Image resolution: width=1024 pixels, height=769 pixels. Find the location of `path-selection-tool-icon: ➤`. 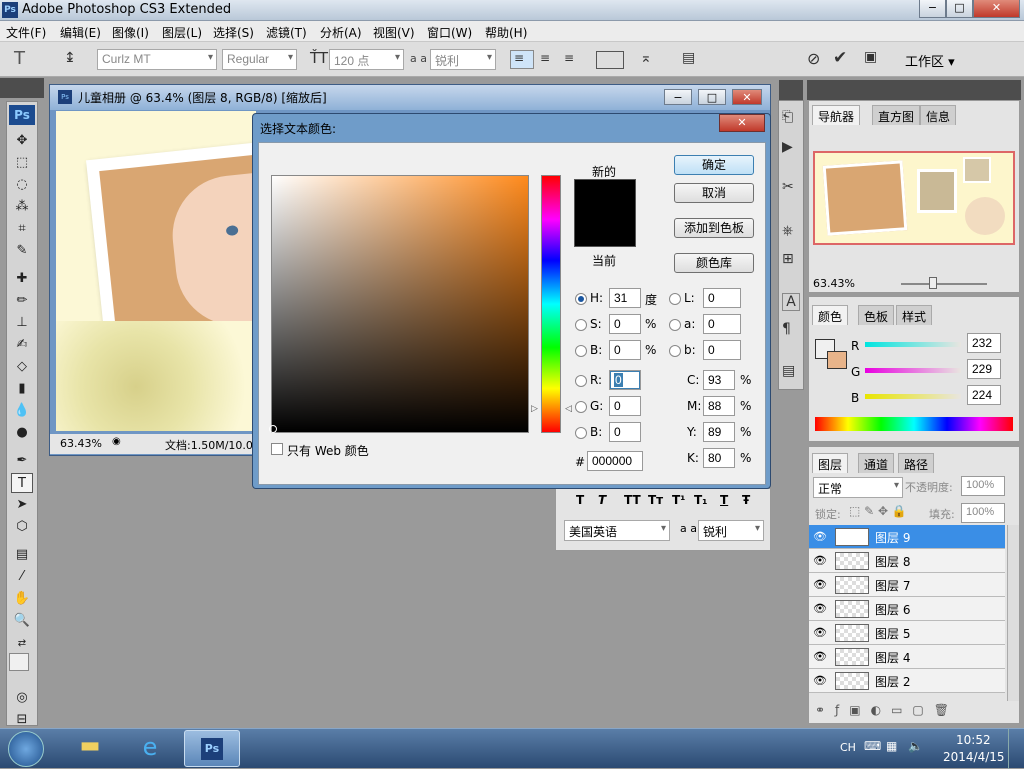

path-selection-tool-icon: ➤ is located at coordinates (22, 505).